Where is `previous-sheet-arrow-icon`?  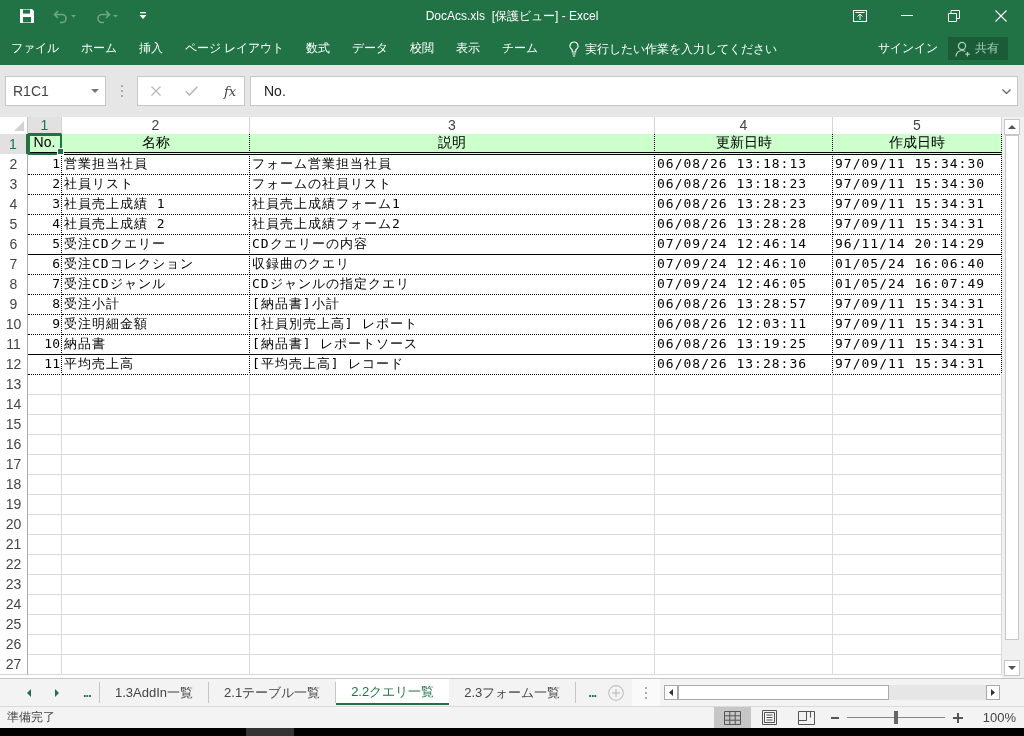
previous-sheet-arrow-icon is located at coordinates (29, 692).